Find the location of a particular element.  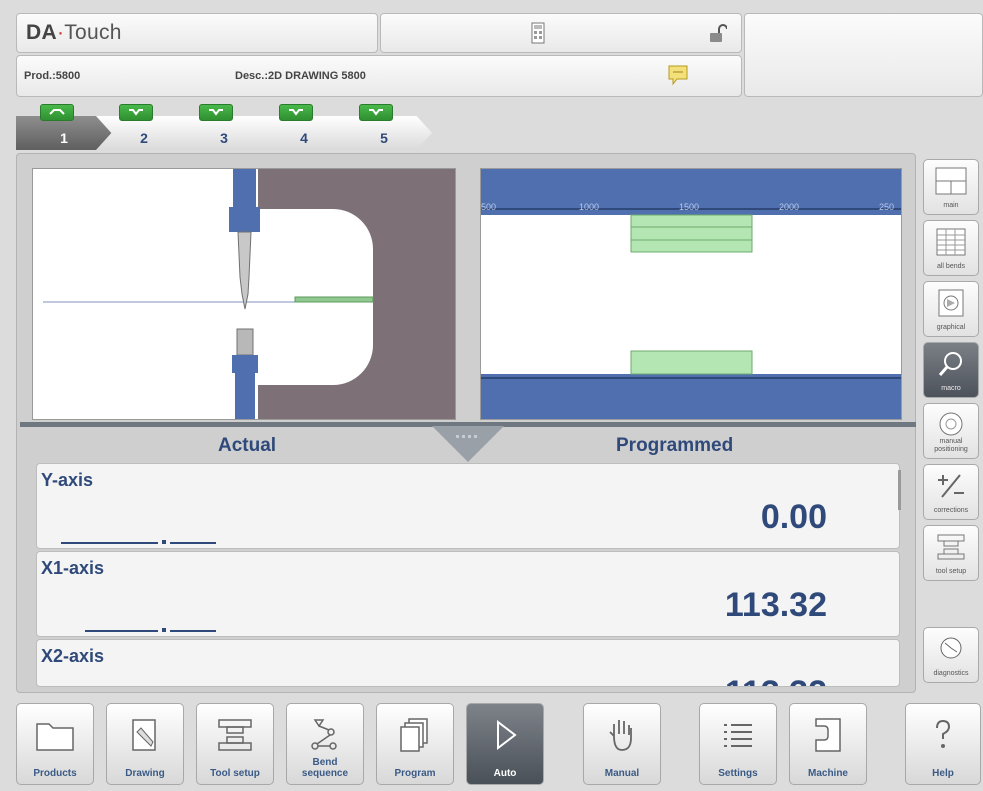

programmed-value: 0.00 is located at coordinates (793, 517).